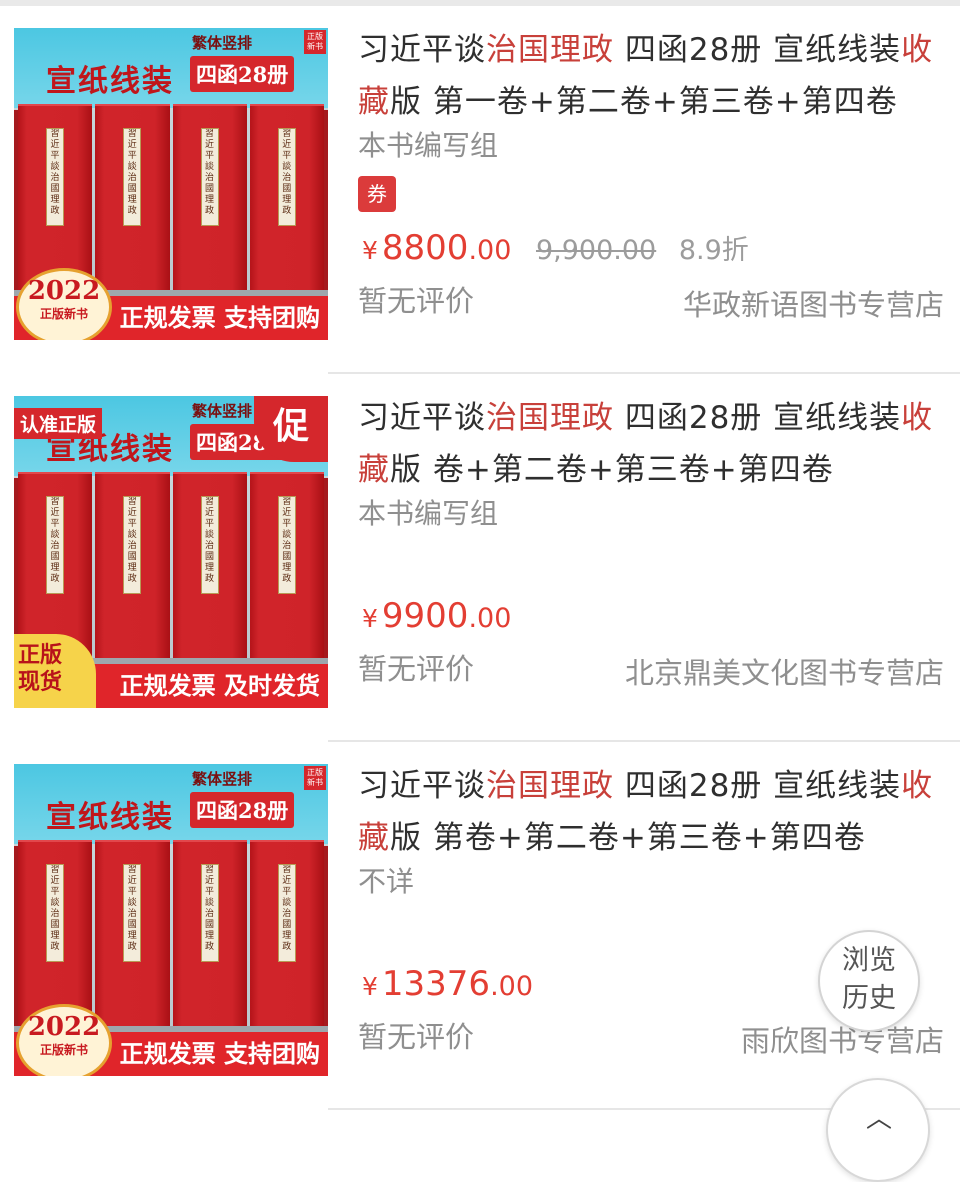  Describe the element at coordinates (713, 250) in the screenshot. I see `discount-label: 8.9折` at that location.